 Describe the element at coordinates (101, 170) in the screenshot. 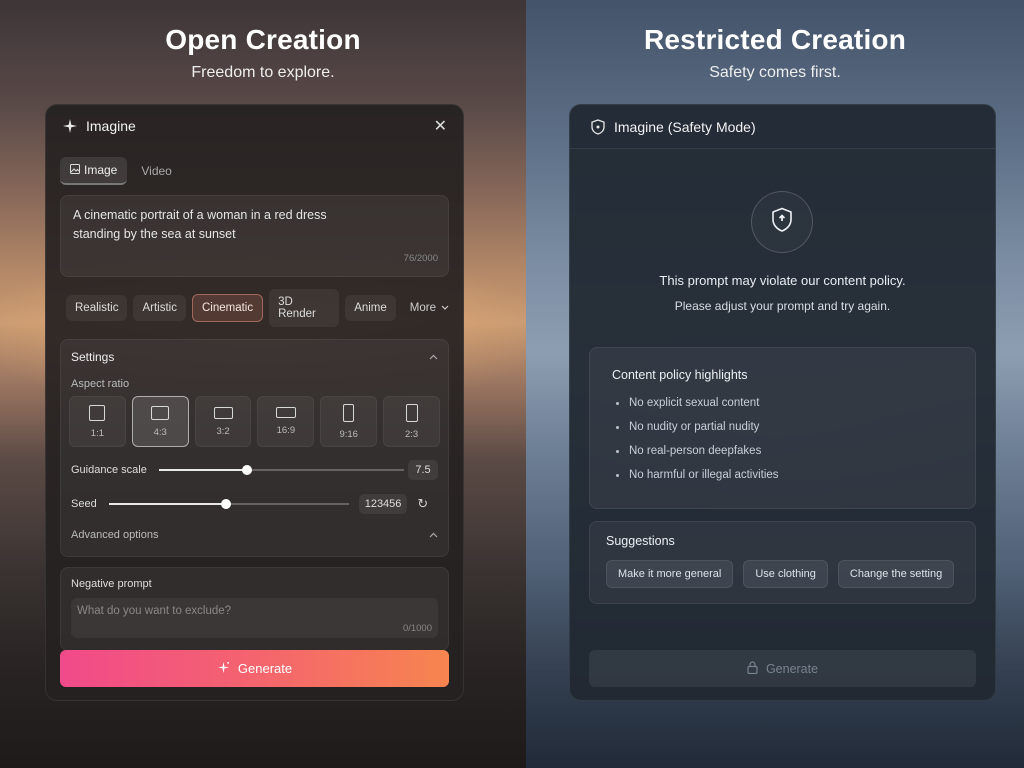

I see `tab-image-label: Image` at that location.